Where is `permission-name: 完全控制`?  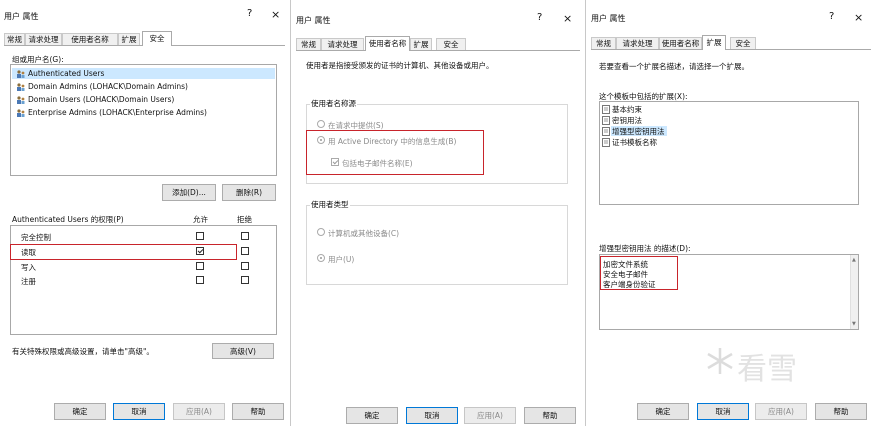 permission-name: 完全控制 is located at coordinates (36, 237).